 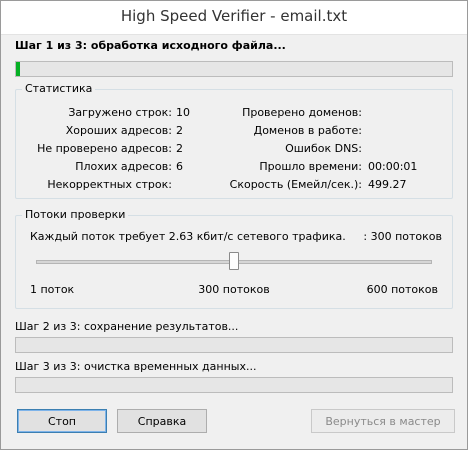 What do you see at coordinates (402, 289) in the screenshot?
I see `threads-max-label: 600 потоков` at bounding box center [402, 289].